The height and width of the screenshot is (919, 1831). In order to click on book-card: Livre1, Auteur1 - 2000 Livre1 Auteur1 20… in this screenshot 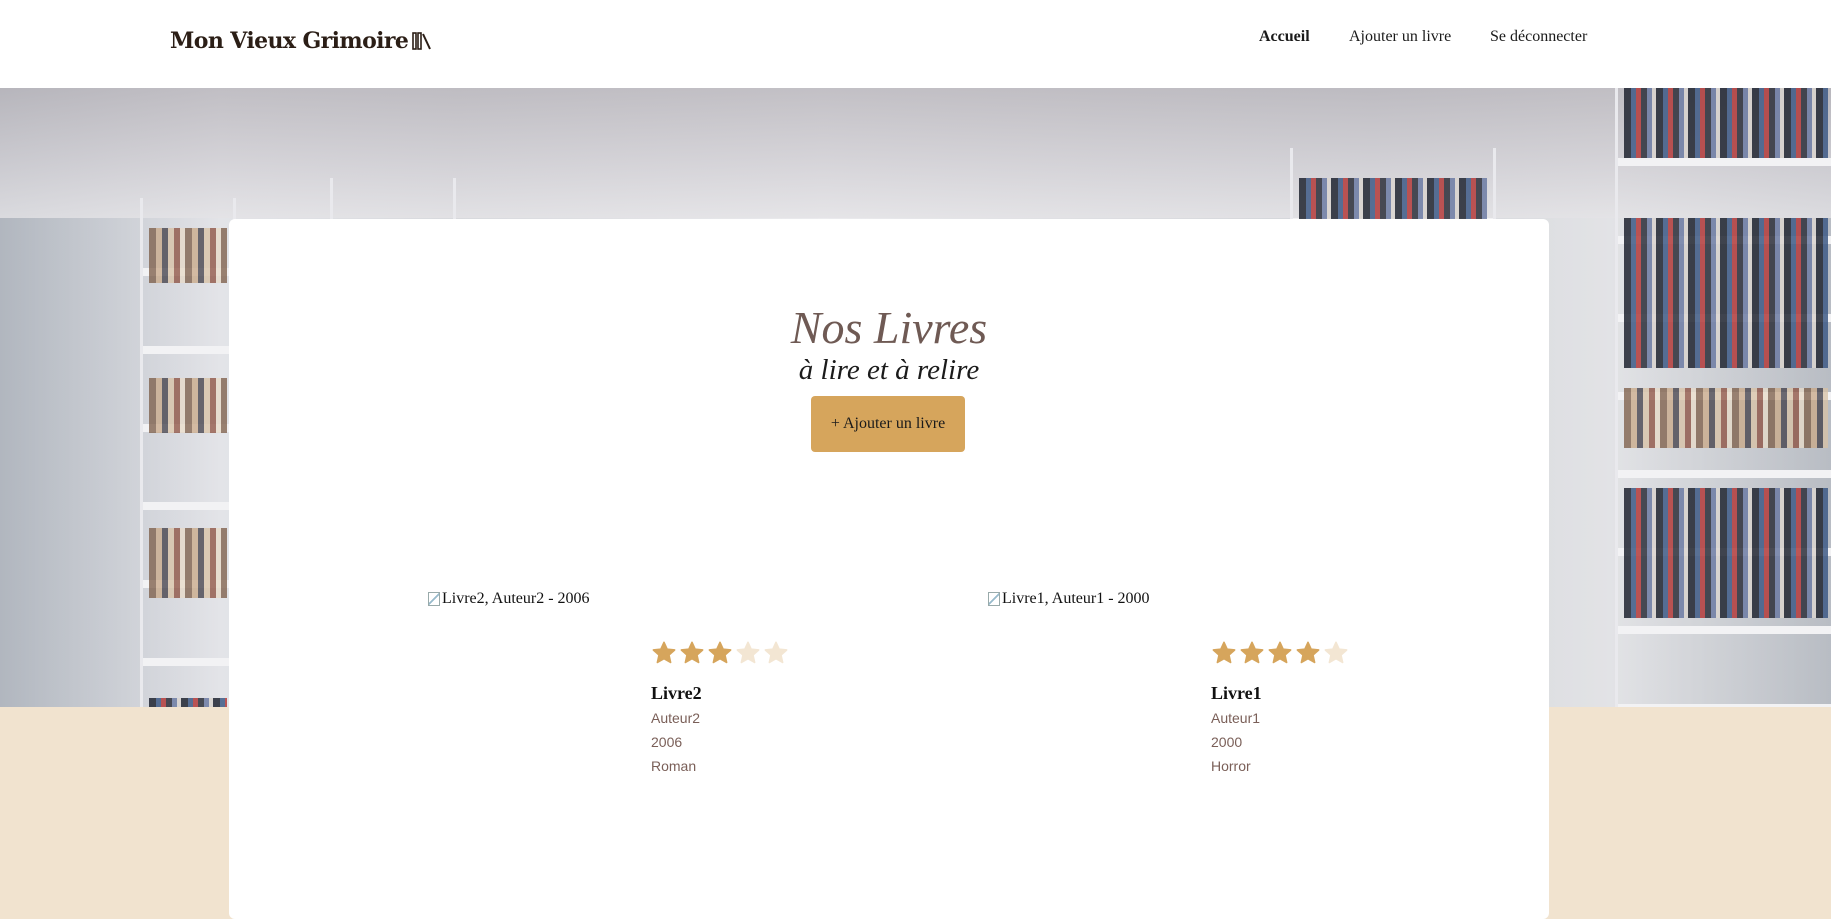, I will do `click(1188, 690)`.